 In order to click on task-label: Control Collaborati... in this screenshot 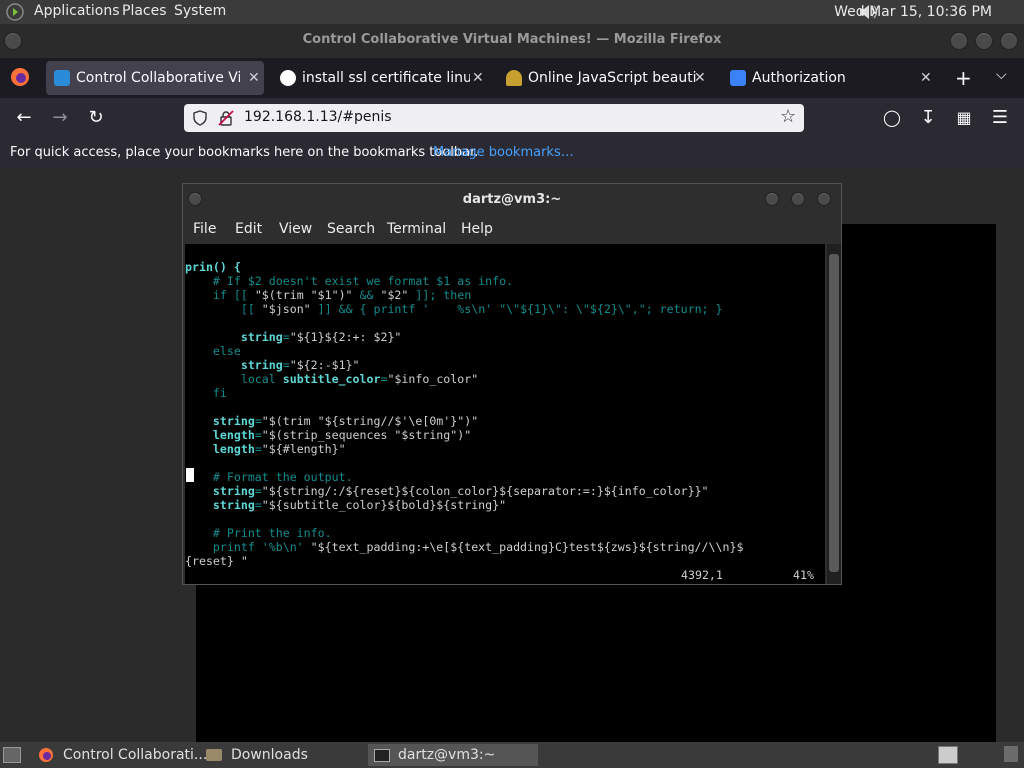, I will do `click(135, 755)`.